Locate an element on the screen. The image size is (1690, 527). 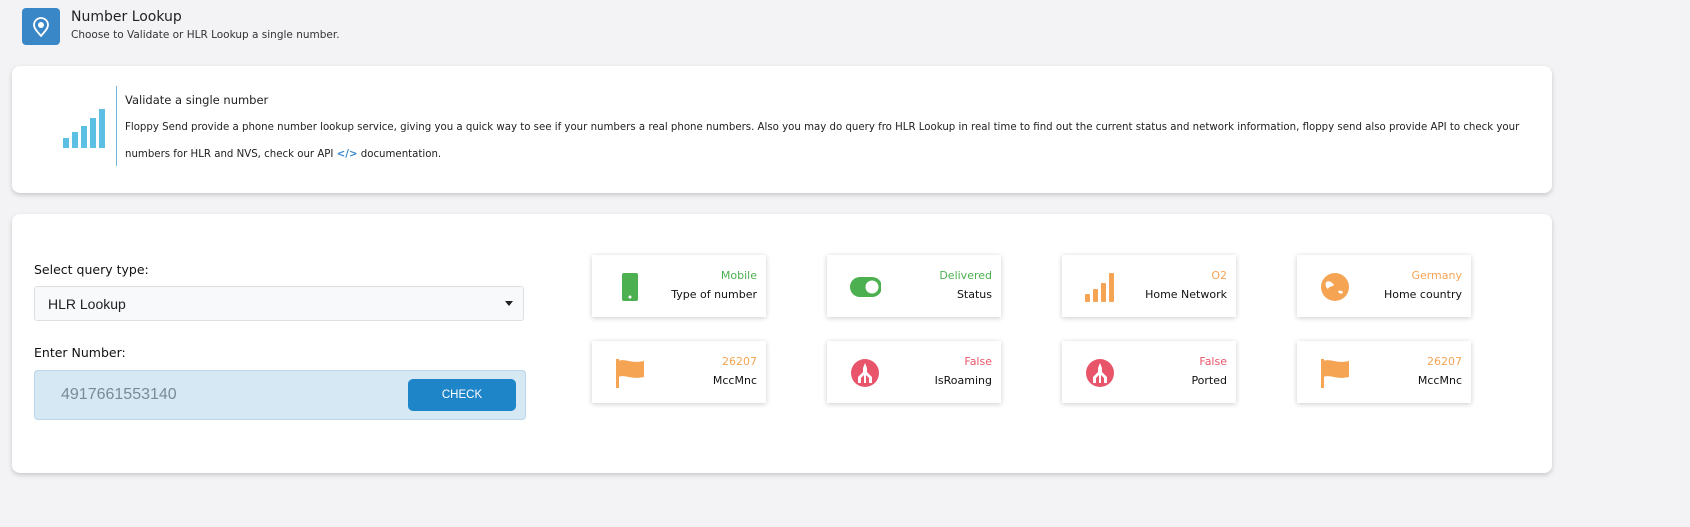
stat-value: O2 is located at coordinates (1219, 275).